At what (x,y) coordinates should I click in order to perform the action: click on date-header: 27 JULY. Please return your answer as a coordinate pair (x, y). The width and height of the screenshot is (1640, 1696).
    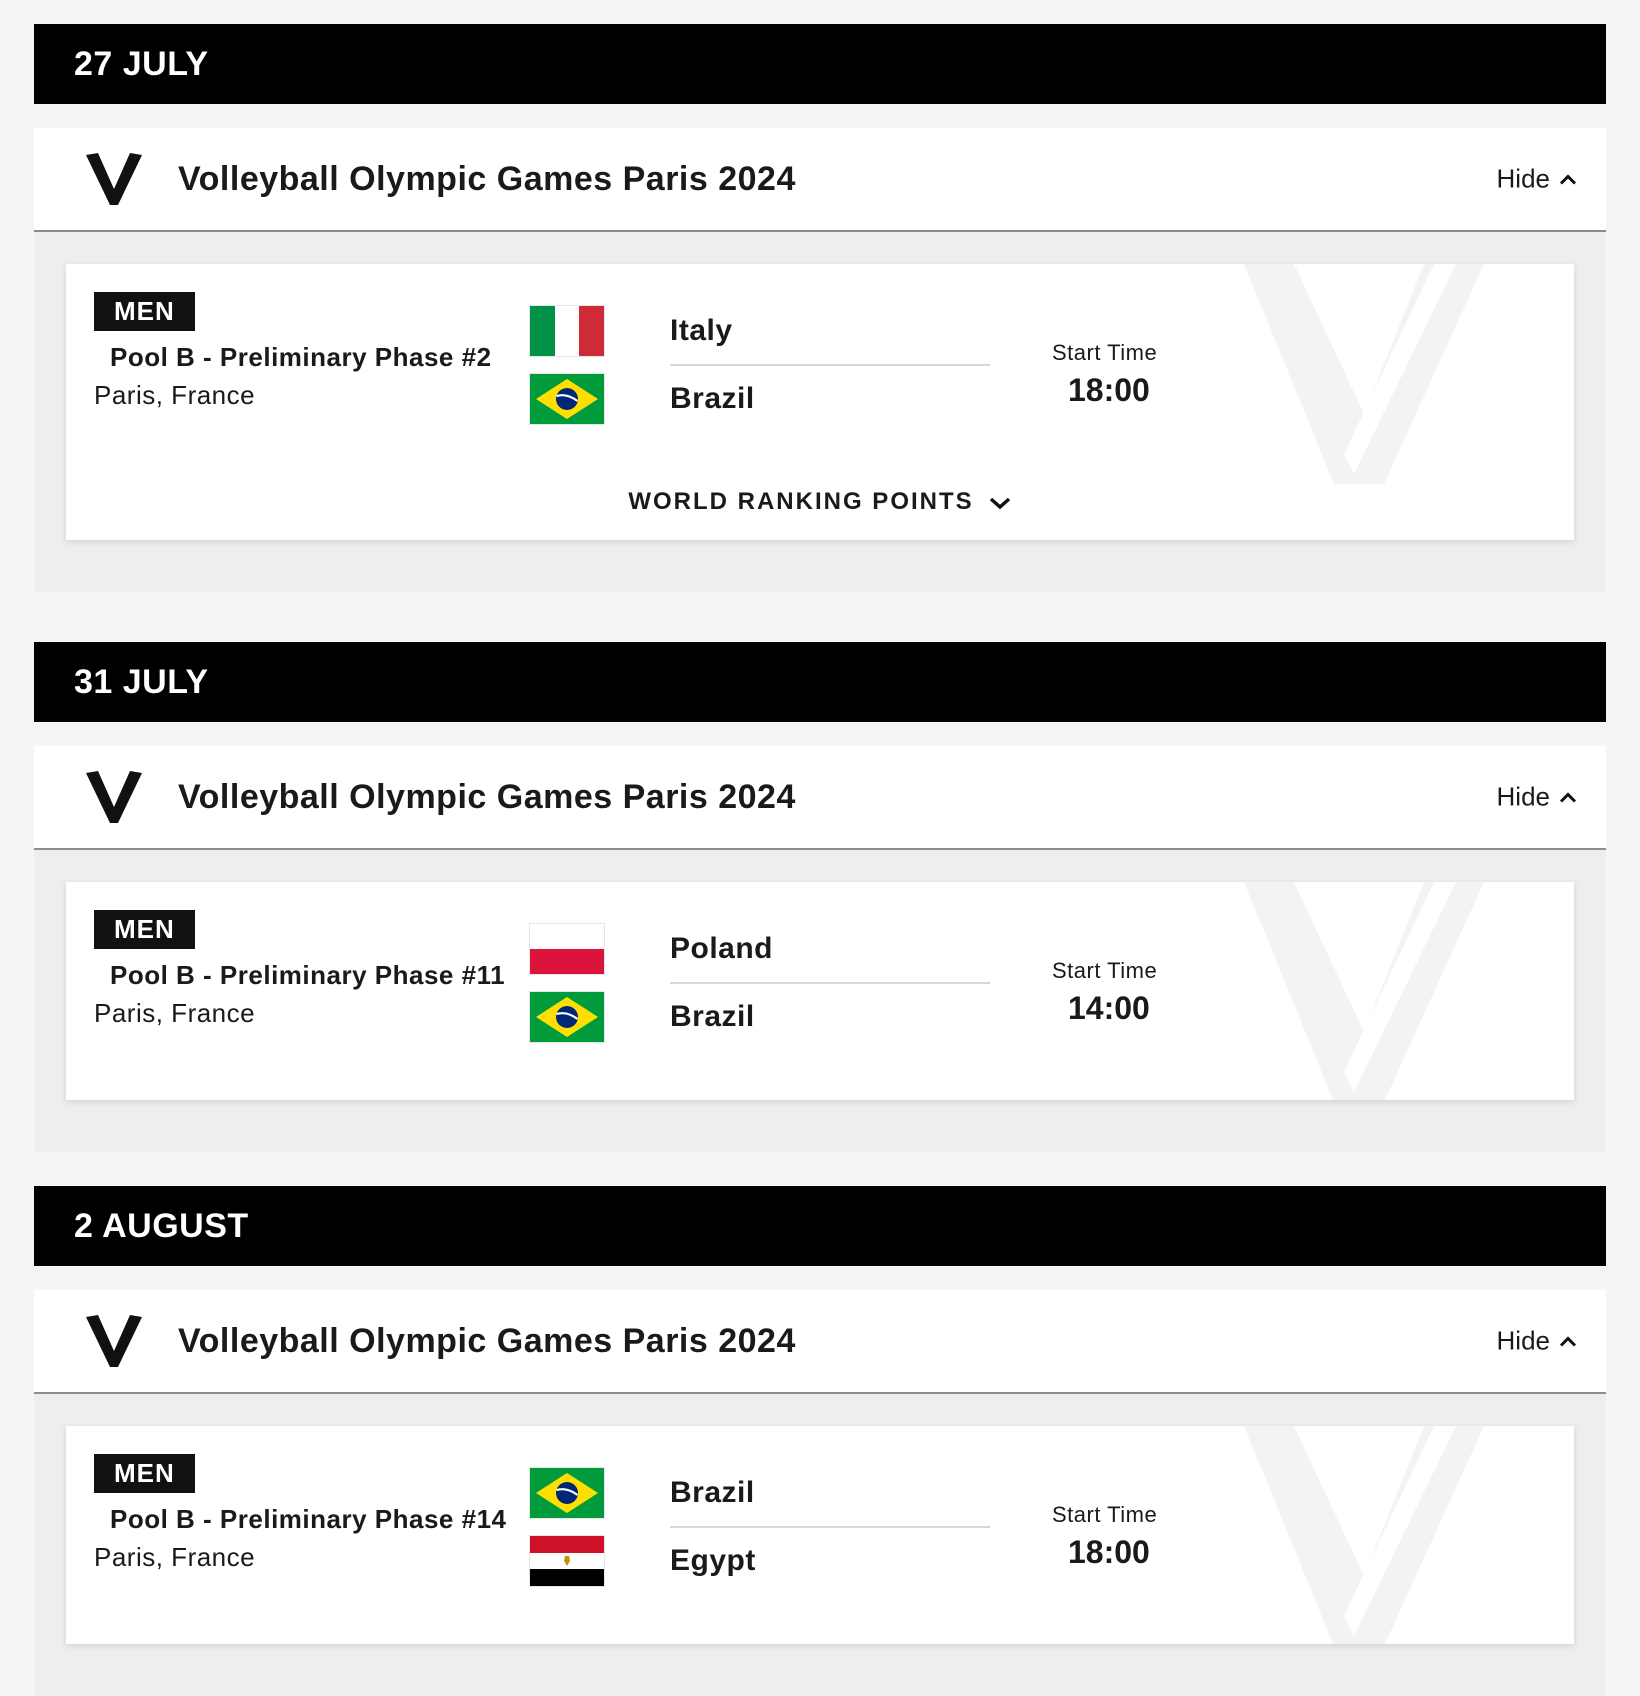
    Looking at the image, I should click on (820, 64).